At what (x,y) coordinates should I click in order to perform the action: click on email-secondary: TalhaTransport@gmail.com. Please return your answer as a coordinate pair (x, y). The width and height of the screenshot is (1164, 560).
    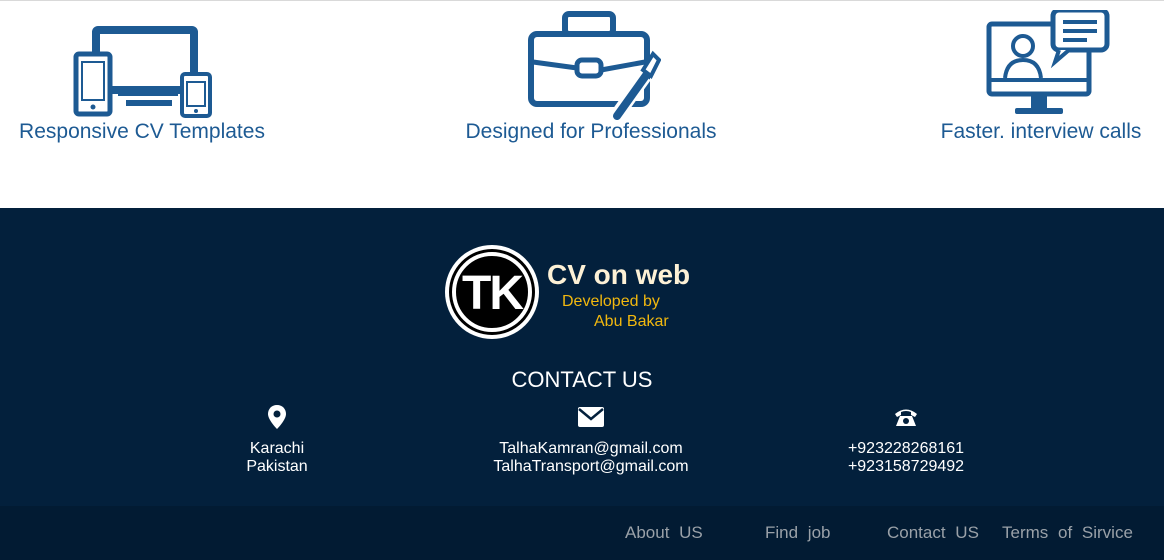
    Looking at the image, I should click on (591, 467).